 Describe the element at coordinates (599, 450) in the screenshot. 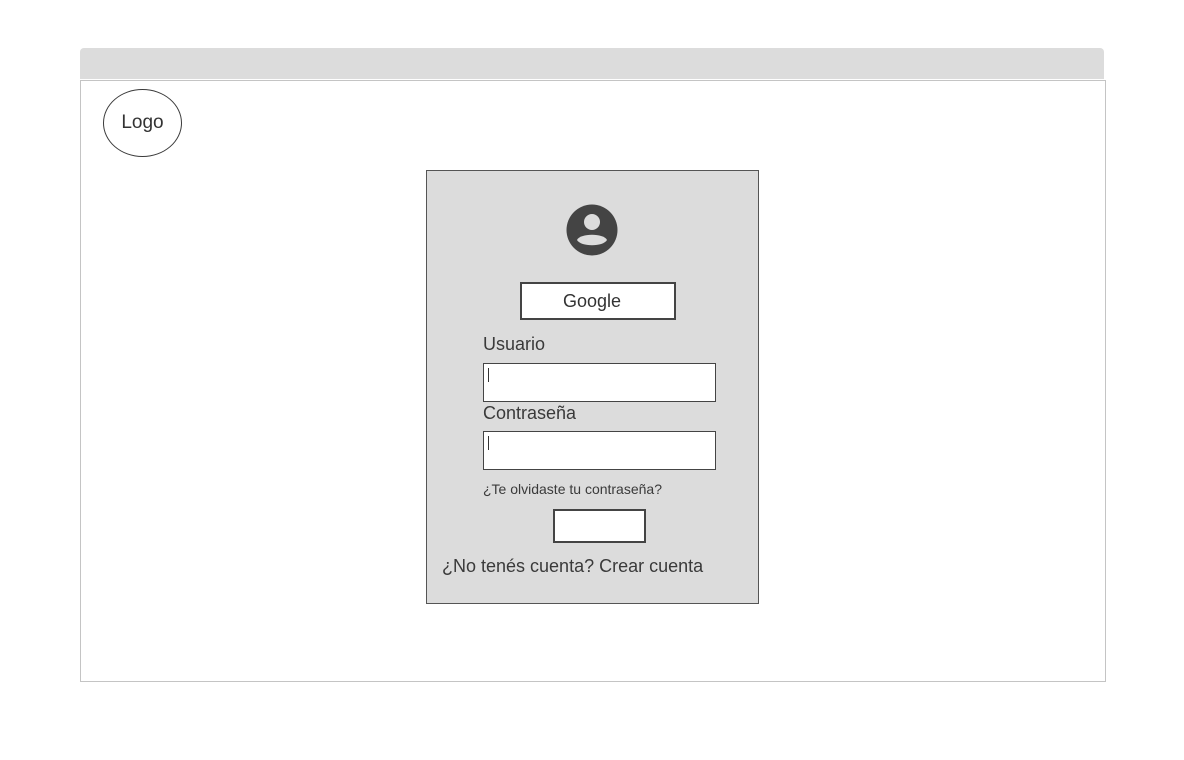

I see `password-input` at that location.